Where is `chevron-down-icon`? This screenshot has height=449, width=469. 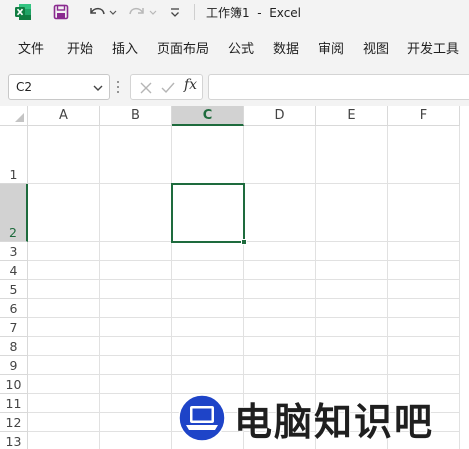
chevron-down-icon is located at coordinates (98, 88).